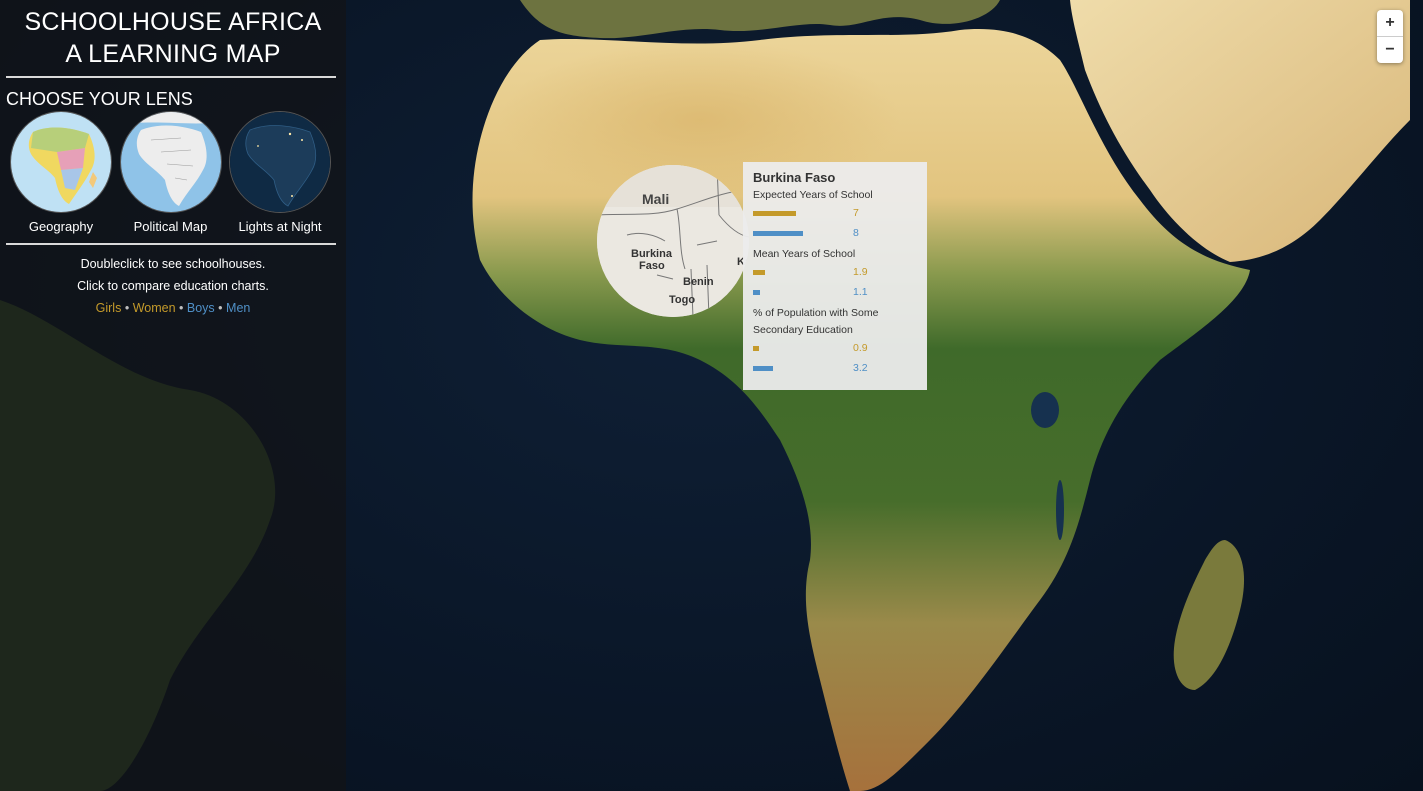 The width and height of the screenshot is (1423, 791). Describe the element at coordinates (173, 38) in the screenshot. I see `app-title: SCHOOLHOUSE AFRICA A LEARNING MAP` at that location.